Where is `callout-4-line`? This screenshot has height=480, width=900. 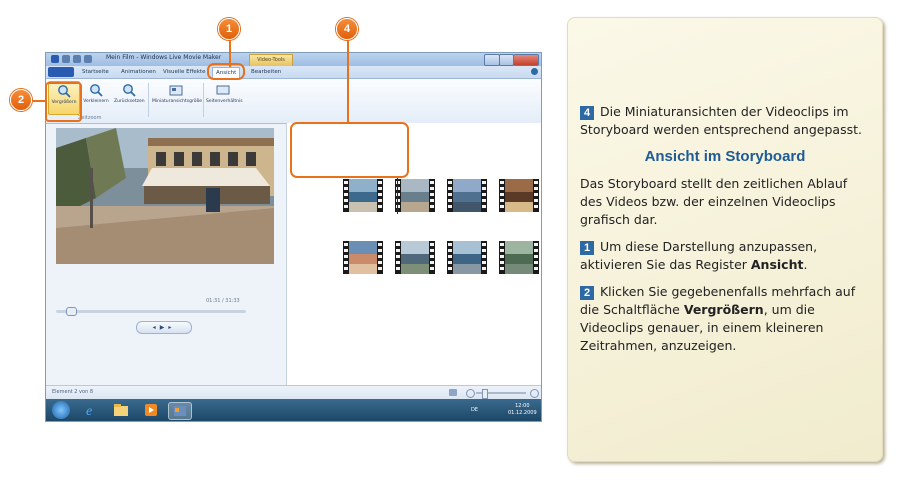
callout-4-line is located at coordinates (348, 79).